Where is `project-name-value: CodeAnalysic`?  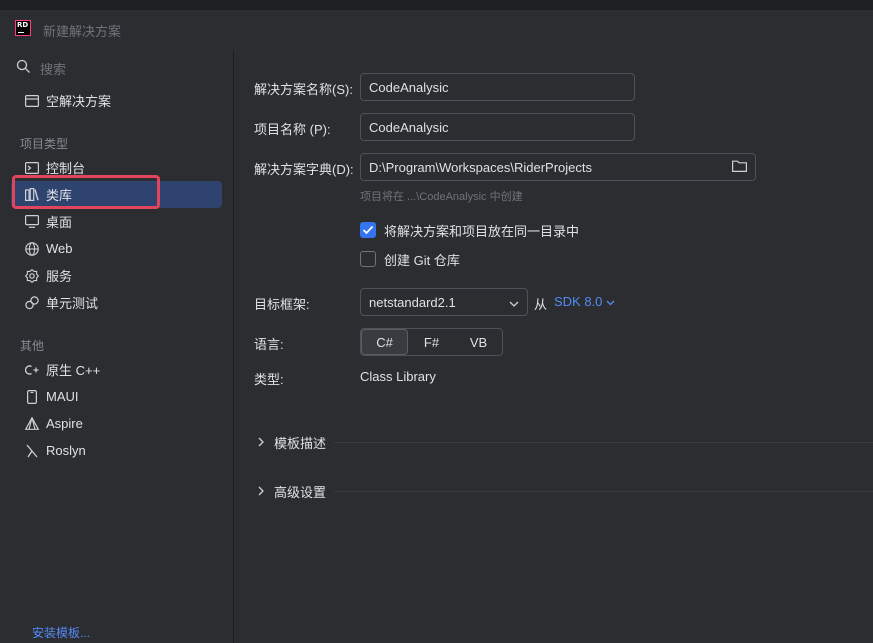 project-name-value: CodeAnalysic is located at coordinates (409, 127).